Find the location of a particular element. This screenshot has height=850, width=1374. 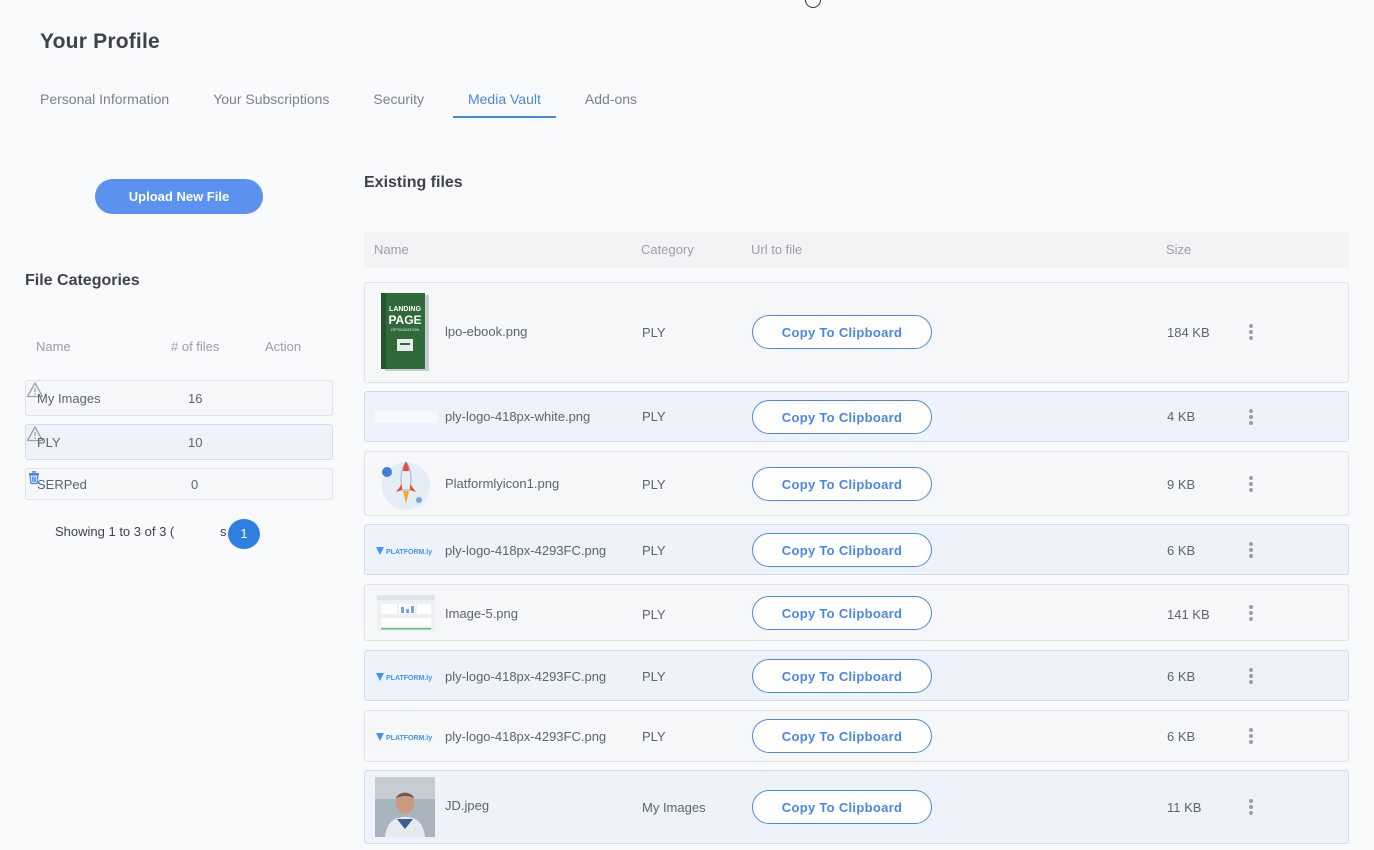

svg-text: OPTIMIZATION is located at coordinates (405, 329).